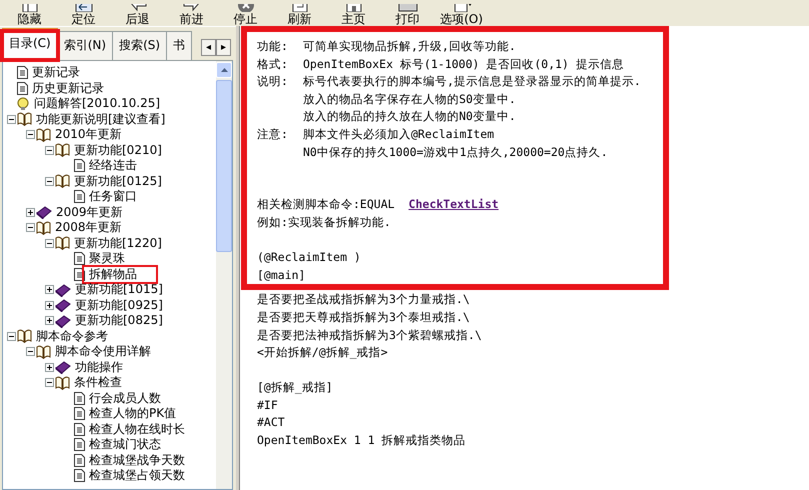 The image size is (809, 490). I want to click on tree-item: 行会成员人数, so click(125, 398).